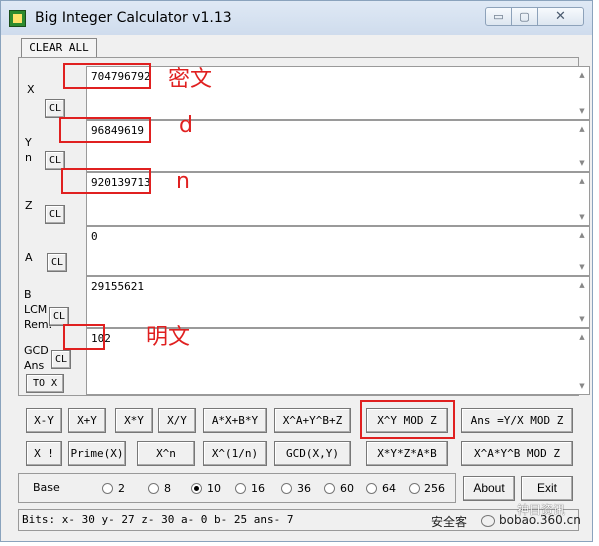  I want to click on to-x-button: TO X, so click(45, 383).